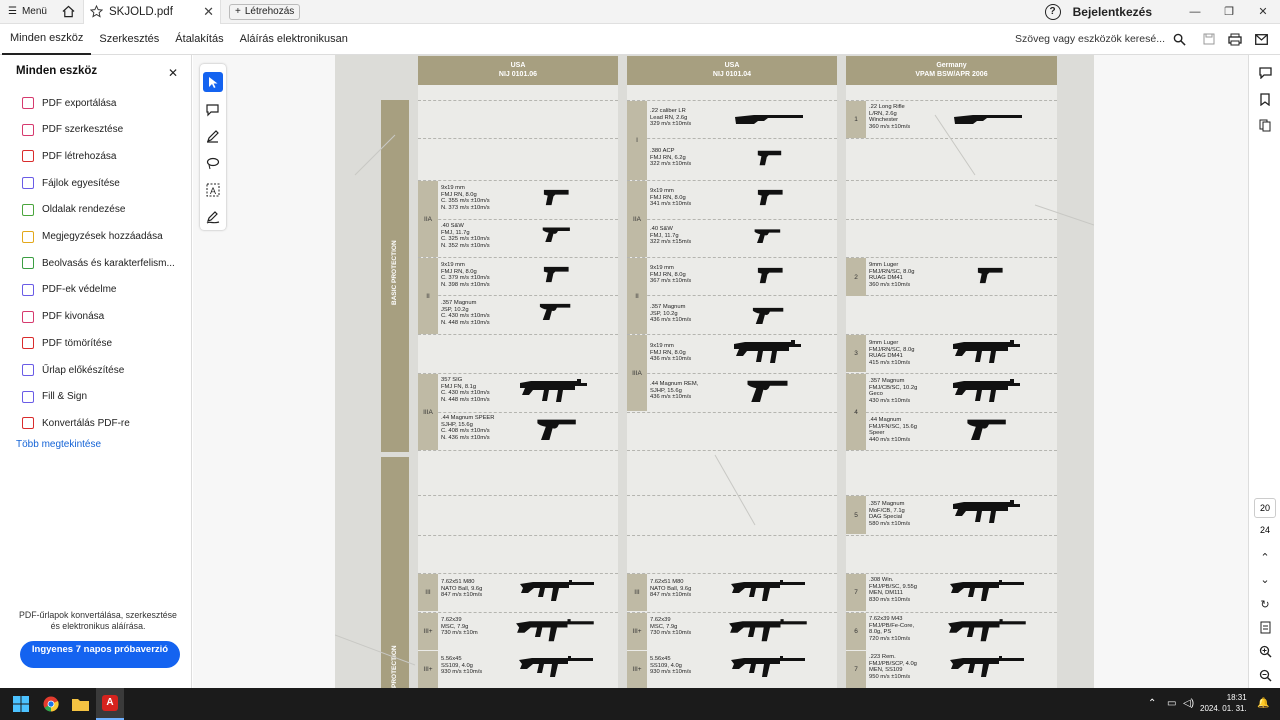 This screenshot has width=1280, height=720. Describe the element at coordinates (1195, 12) in the screenshot. I see `minimize-button: —` at that location.